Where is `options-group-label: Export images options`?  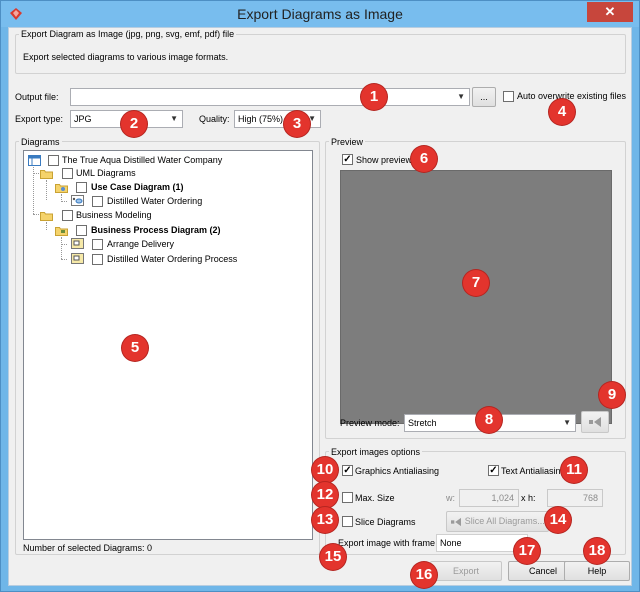 options-group-label: Export images options is located at coordinates (376, 452).